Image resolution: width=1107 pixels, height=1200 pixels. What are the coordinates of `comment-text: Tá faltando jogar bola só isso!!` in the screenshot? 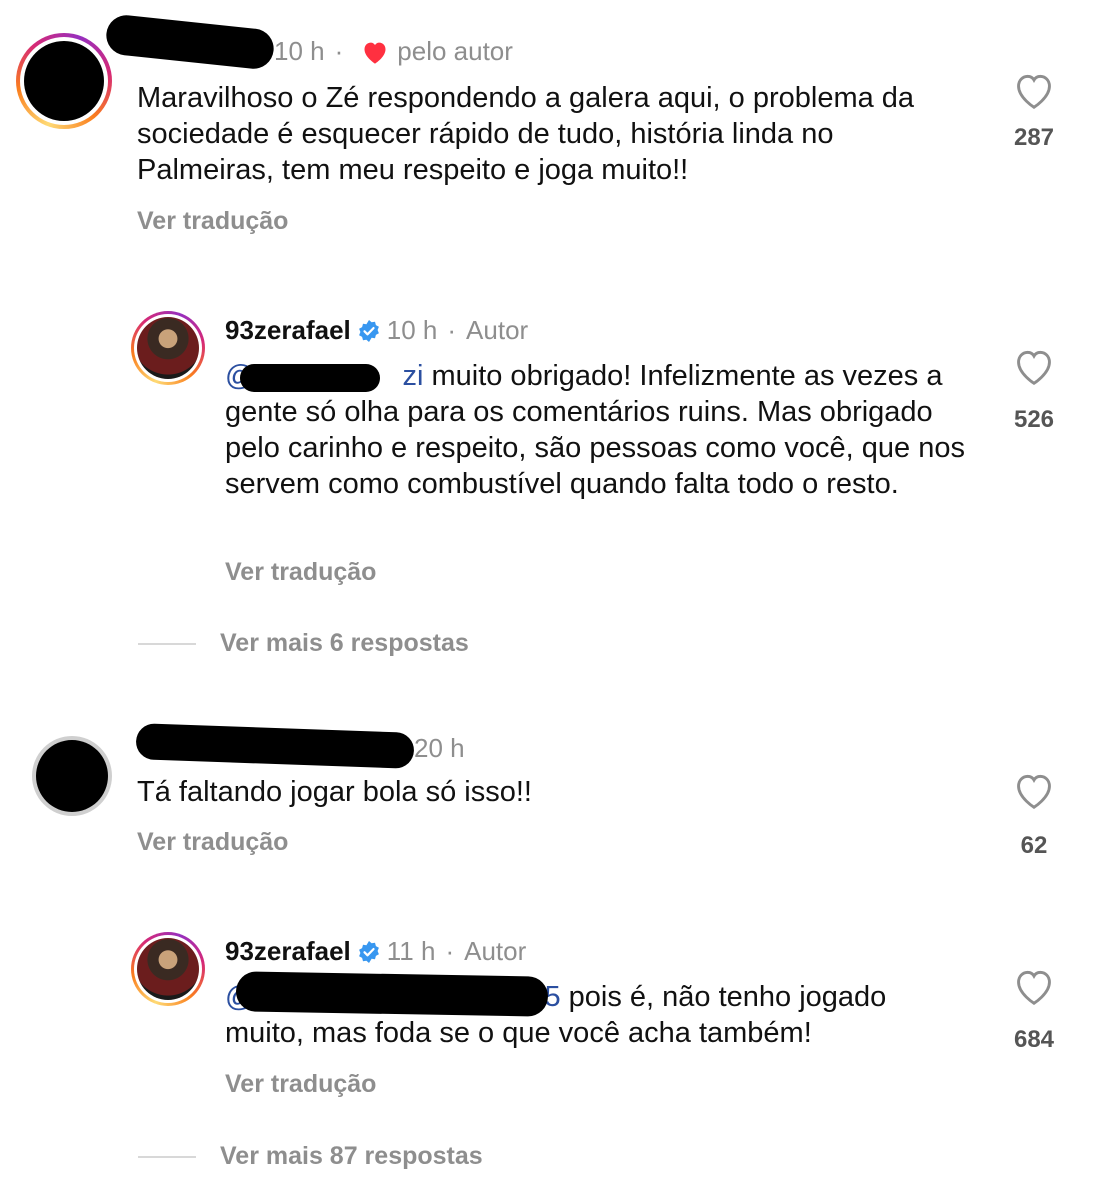 It's located at (334, 792).